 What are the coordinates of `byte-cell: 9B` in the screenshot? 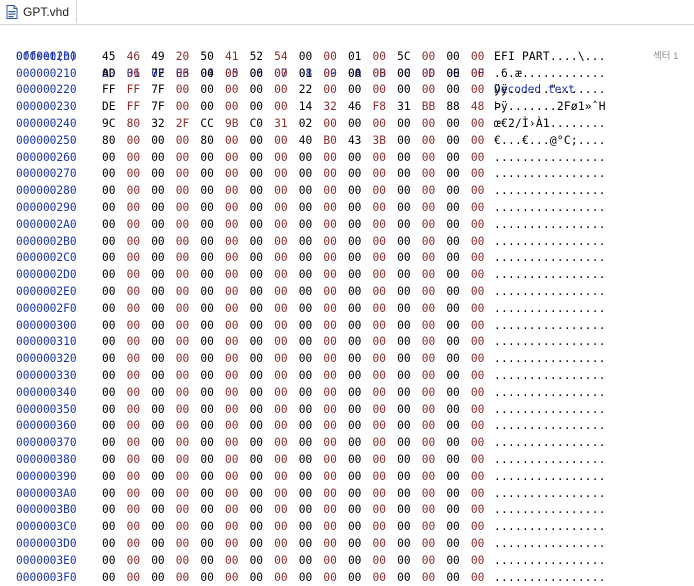 It's located at (237, 124).